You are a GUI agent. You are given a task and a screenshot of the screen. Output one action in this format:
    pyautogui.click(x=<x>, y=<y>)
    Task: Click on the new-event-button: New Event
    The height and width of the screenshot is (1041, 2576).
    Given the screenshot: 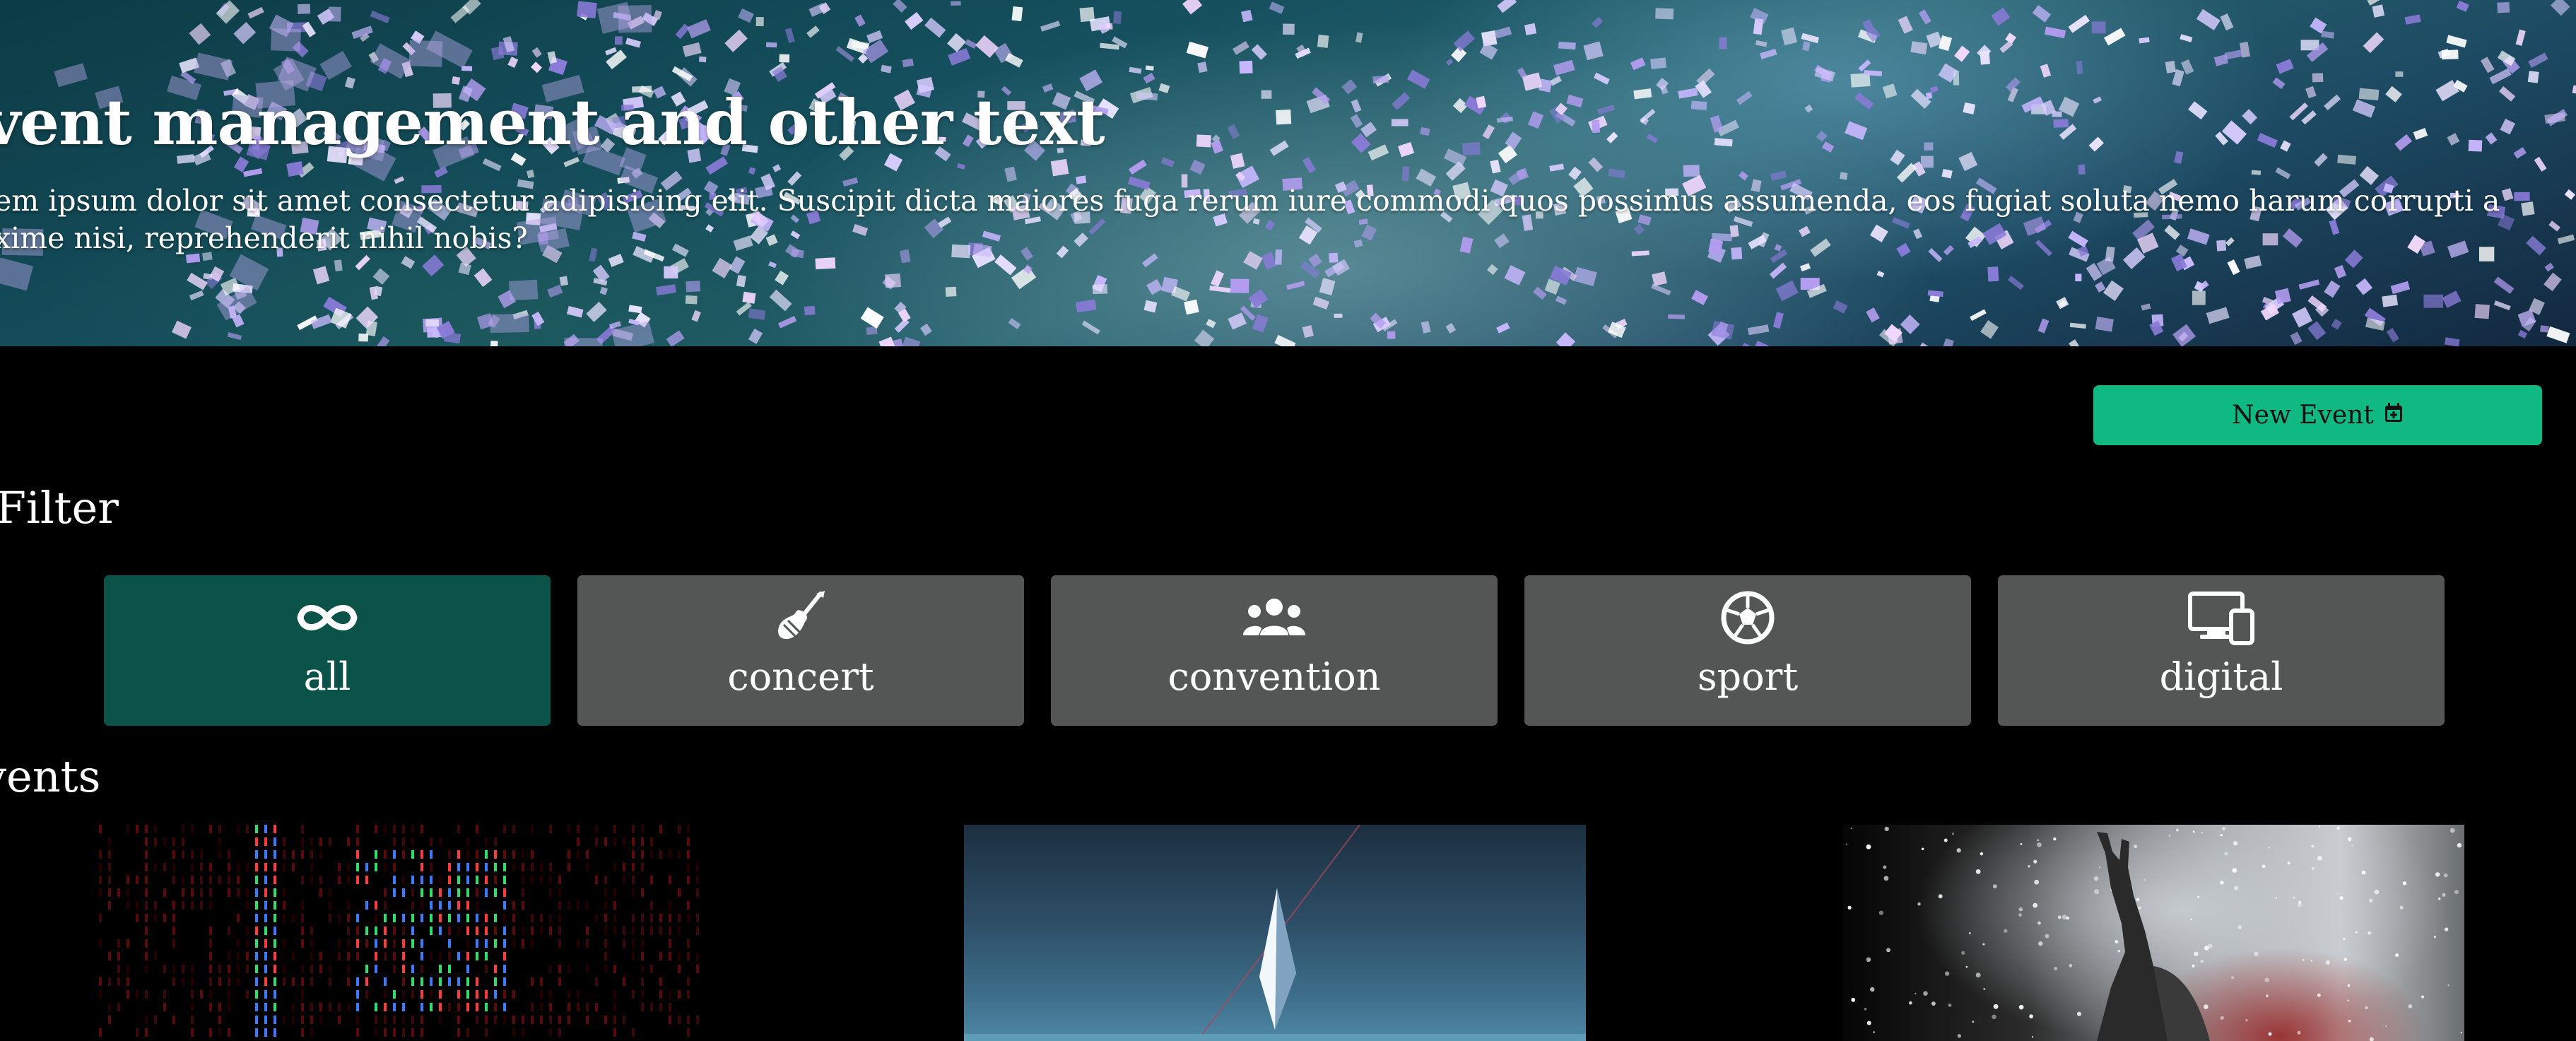 What is the action you would take?
    pyautogui.click(x=2317, y=415)
    